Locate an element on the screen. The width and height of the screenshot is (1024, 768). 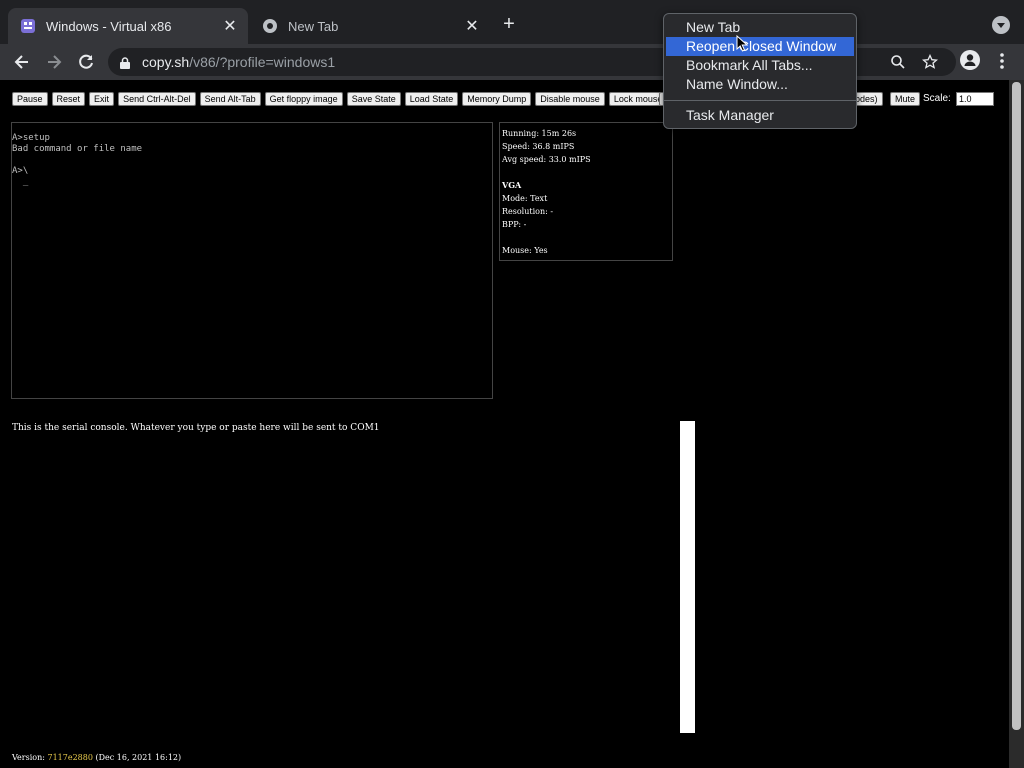
profile-avatar-icon is located at coordinates (970, 60).